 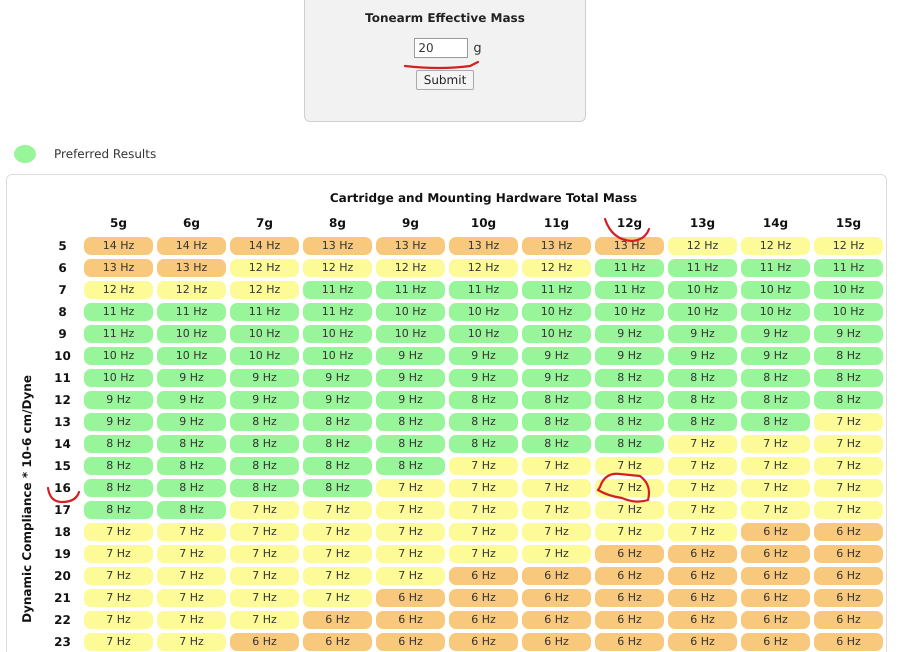 What do you see at coordinates (702, 223) in the screenshot?
I see `column-header: 13g` at bounding box center [702, 223].